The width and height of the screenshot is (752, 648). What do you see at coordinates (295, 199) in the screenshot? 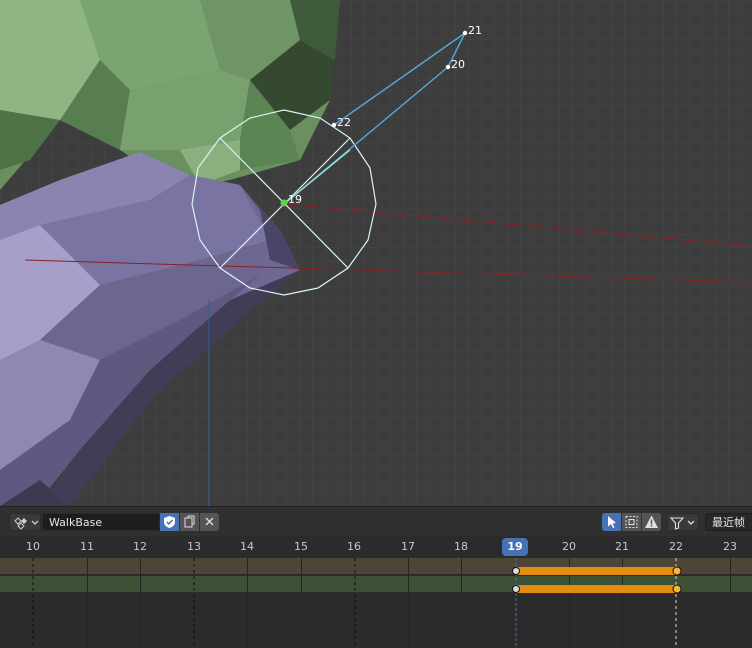
I see `bone-19-label: 19` at bounding box center [295, 199].